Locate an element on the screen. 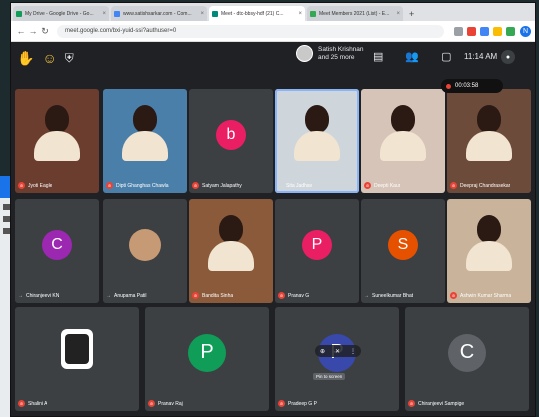 Image resolution: width=539 pixels, height=417 pixels. emoji-face-icon: ☺ is located at coordinates (49, 58).